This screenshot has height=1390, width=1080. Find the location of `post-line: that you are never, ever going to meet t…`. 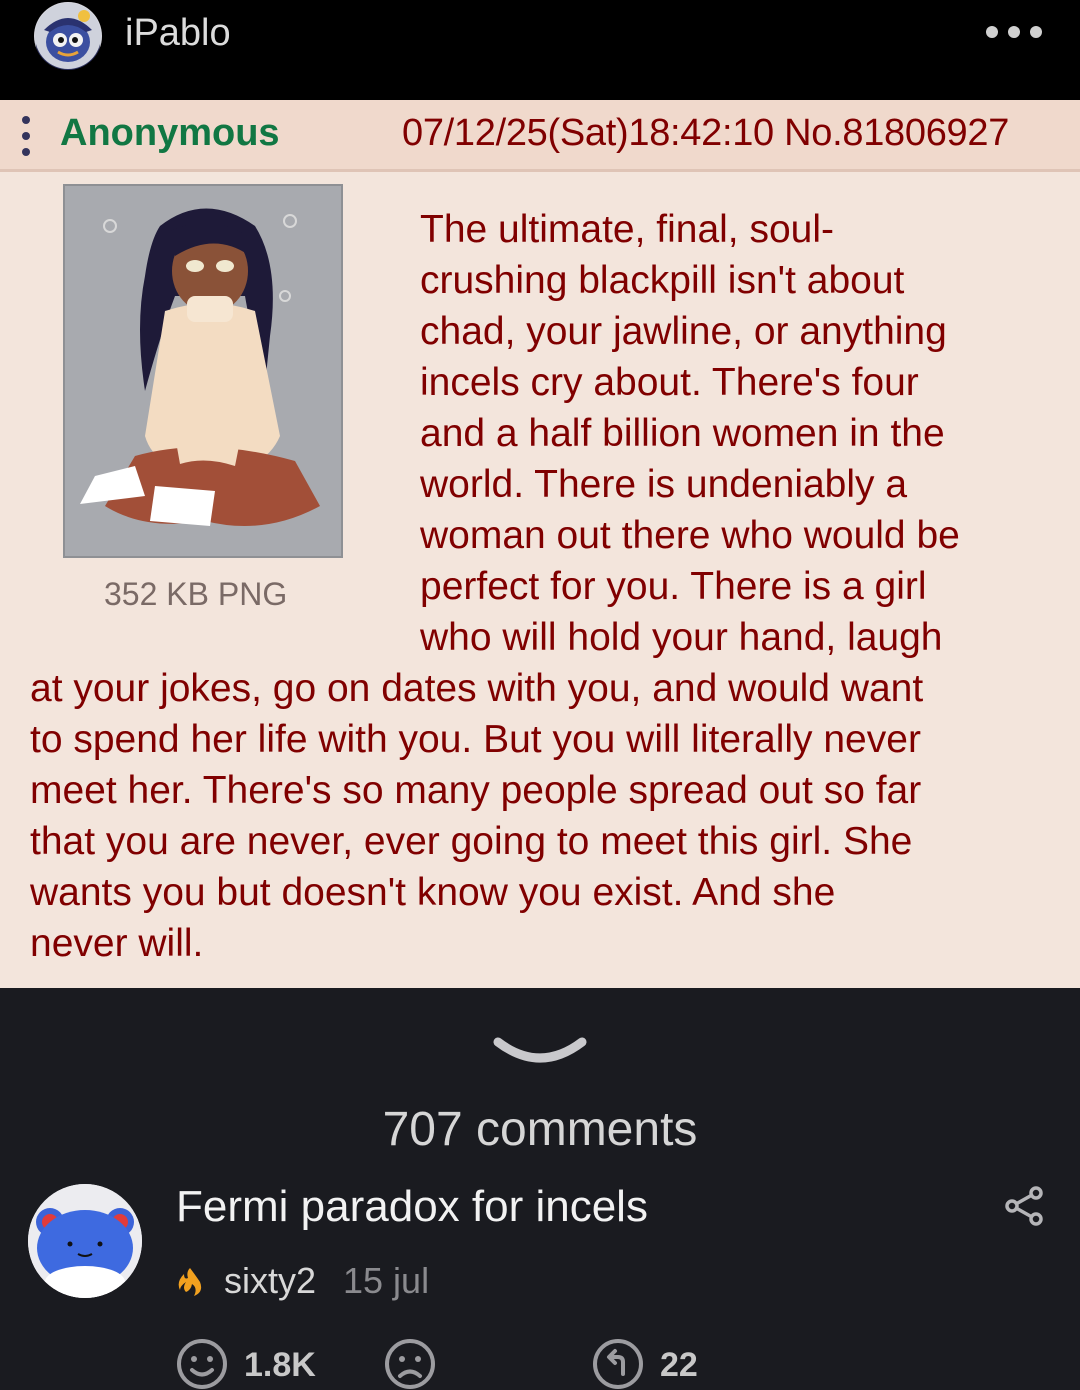

post-line: that you are never, ever going to meet t… is located at coordinates (471, 841).